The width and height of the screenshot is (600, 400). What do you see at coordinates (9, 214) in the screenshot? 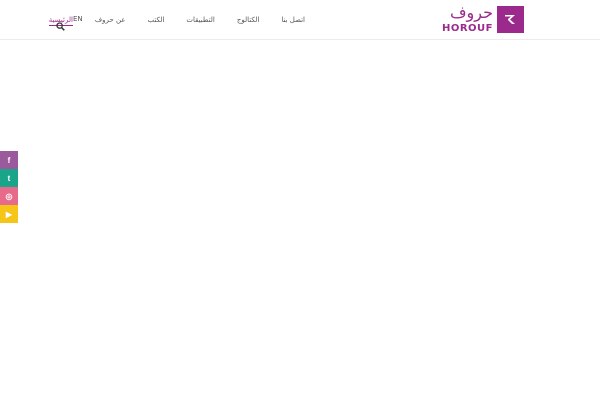
I see `youtube-icon: ▶` at bounding box center [9, 214].